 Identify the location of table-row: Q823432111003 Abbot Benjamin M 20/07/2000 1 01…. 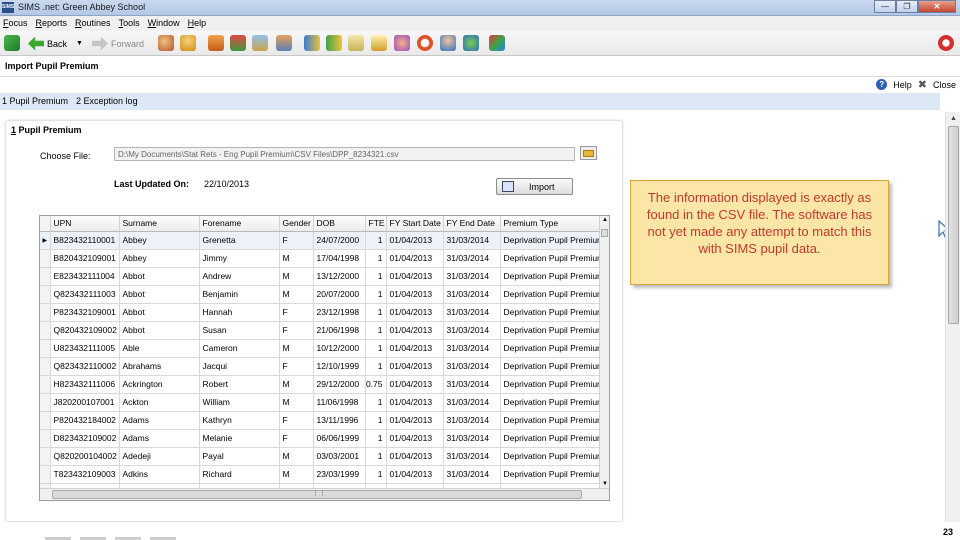
(320, 294).